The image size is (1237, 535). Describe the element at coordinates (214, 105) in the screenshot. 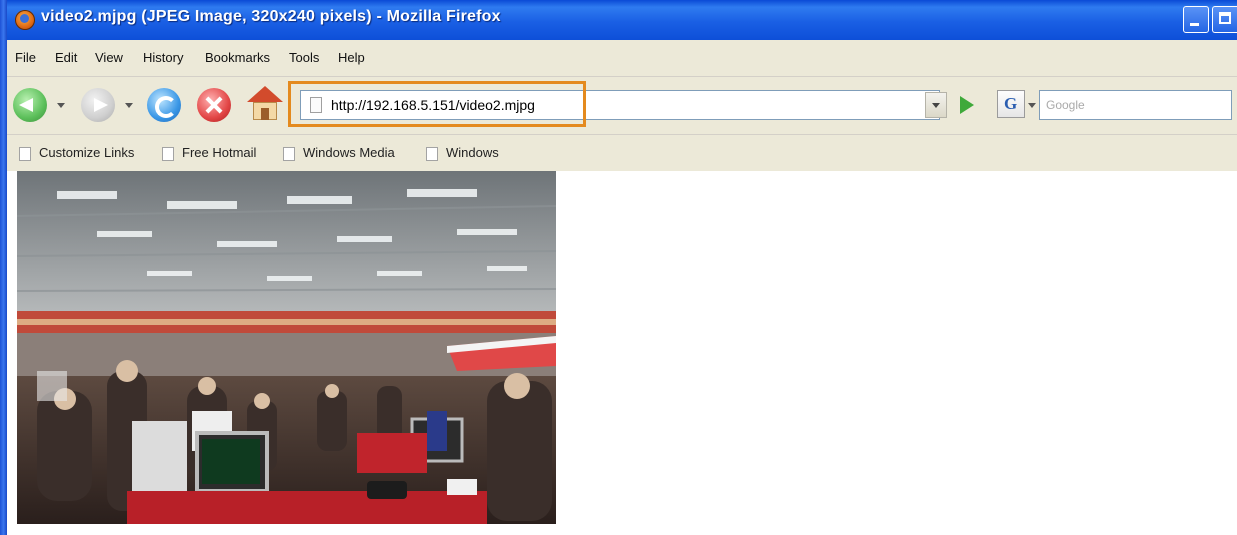

I see `stop-button` at that location.